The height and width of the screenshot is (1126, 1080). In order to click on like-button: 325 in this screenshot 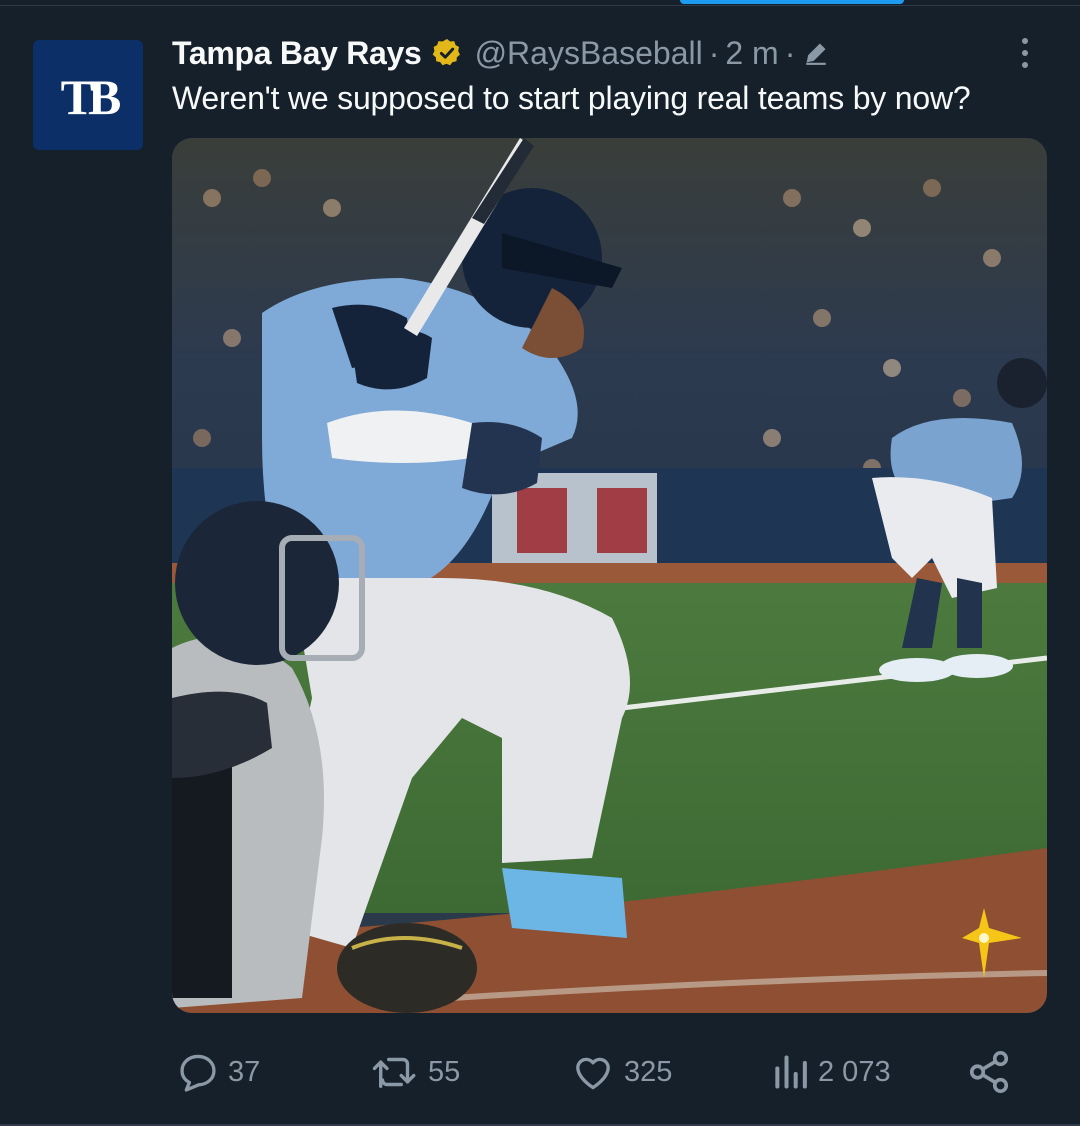, I will do `click(621, 1072)`.